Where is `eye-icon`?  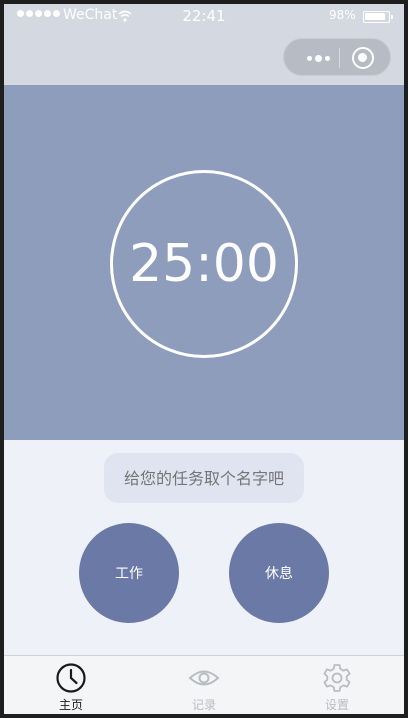 eye-icon is located at coordinates (204, 678).